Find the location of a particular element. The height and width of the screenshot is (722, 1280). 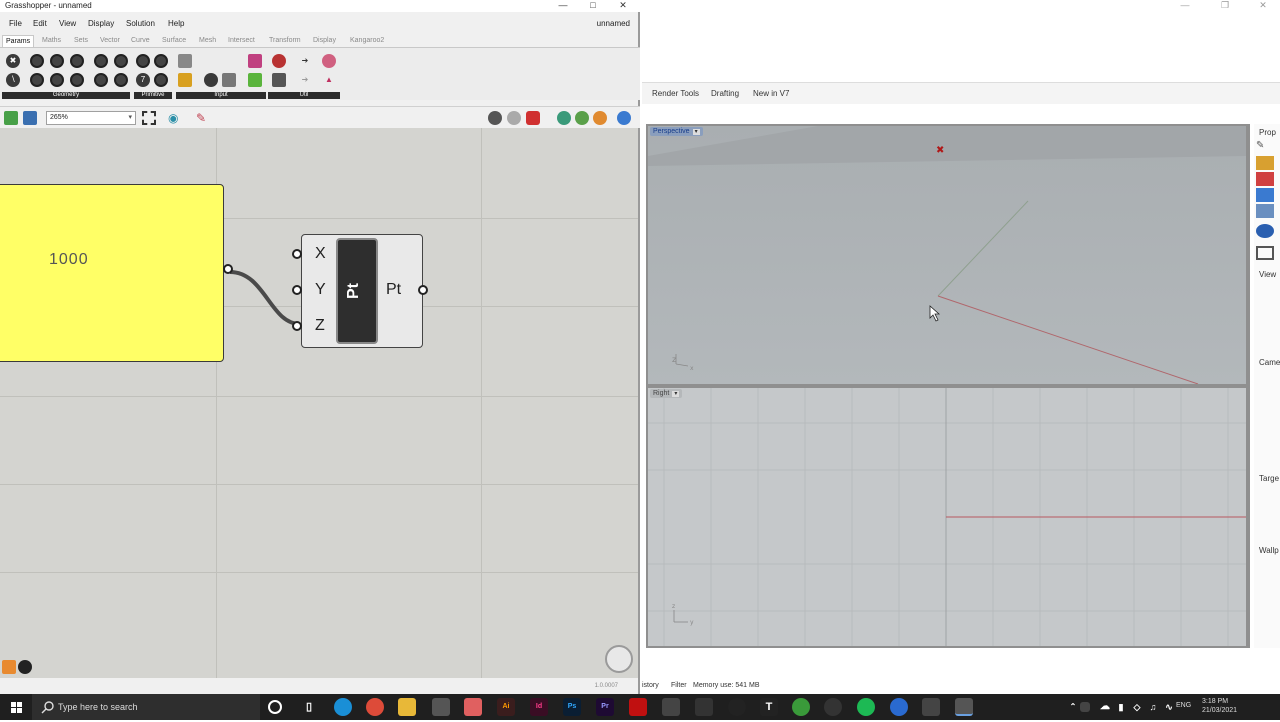

grasshopper-app-icon is located at coordinates (801, 707).